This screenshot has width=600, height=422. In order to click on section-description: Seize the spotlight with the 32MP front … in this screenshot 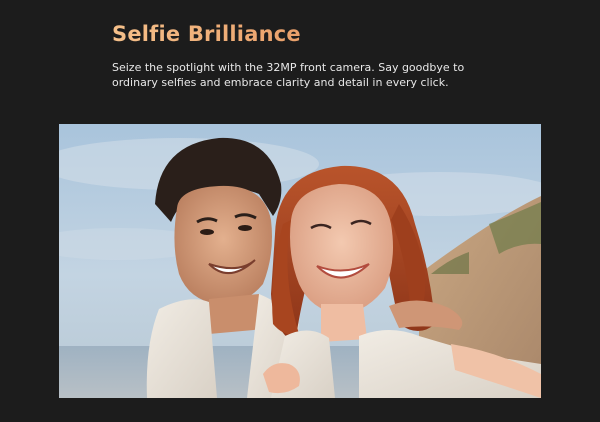, I will do `click(288, 75)`.